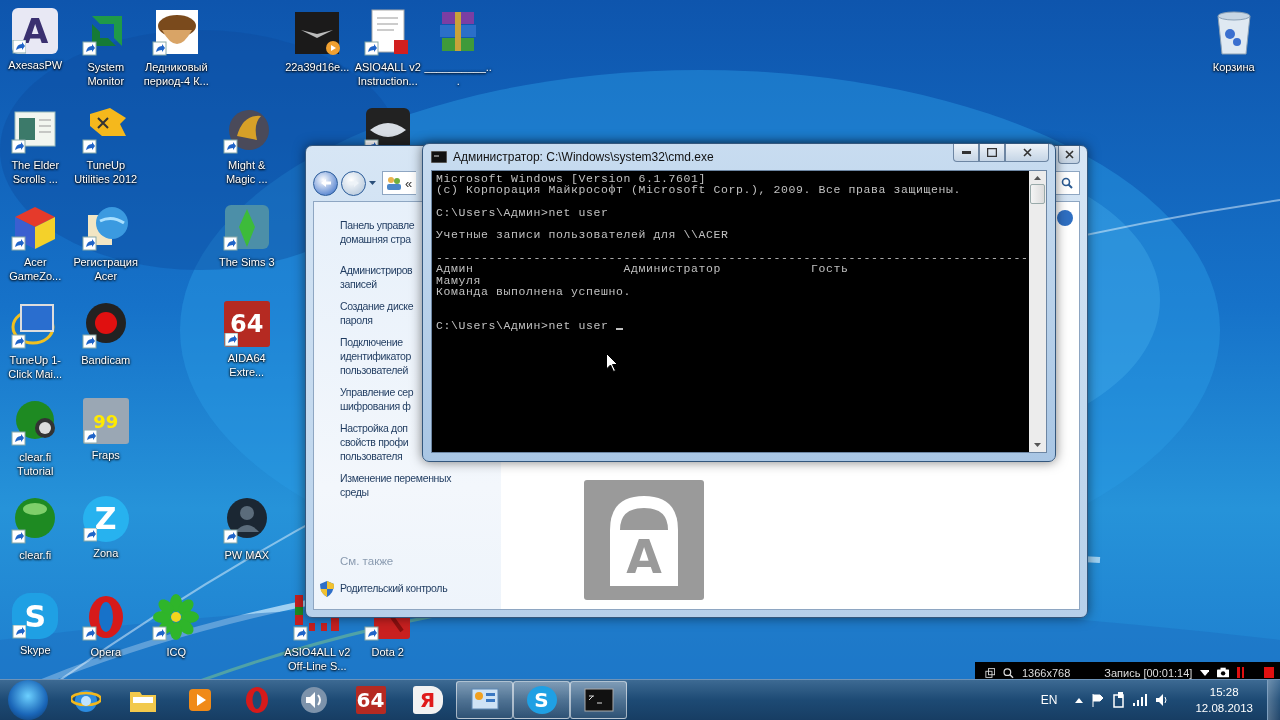 The width and height of the screenshot is (1280, 720). Describe the element at coordinates (1224, 708) in the screenshot. I see `clock-date: 12.08.2013` at that location.